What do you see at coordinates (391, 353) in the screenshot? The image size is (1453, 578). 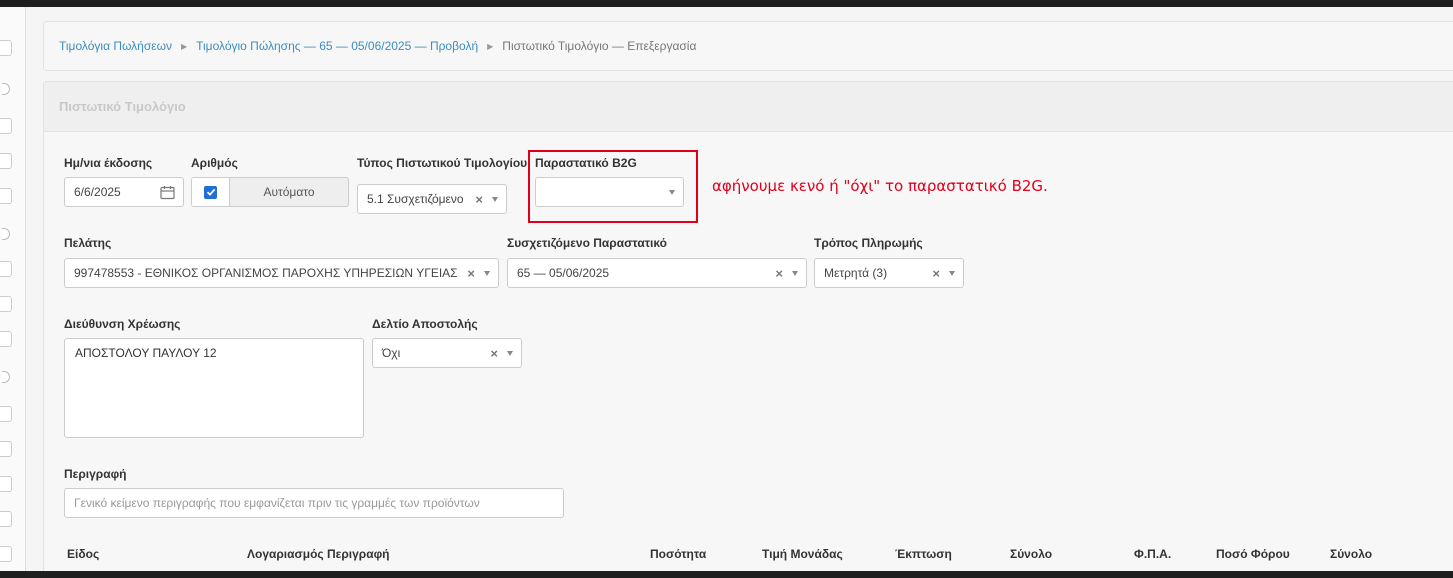 I see `delivery-note-value: Όχι` at bounding box center [391, 353].